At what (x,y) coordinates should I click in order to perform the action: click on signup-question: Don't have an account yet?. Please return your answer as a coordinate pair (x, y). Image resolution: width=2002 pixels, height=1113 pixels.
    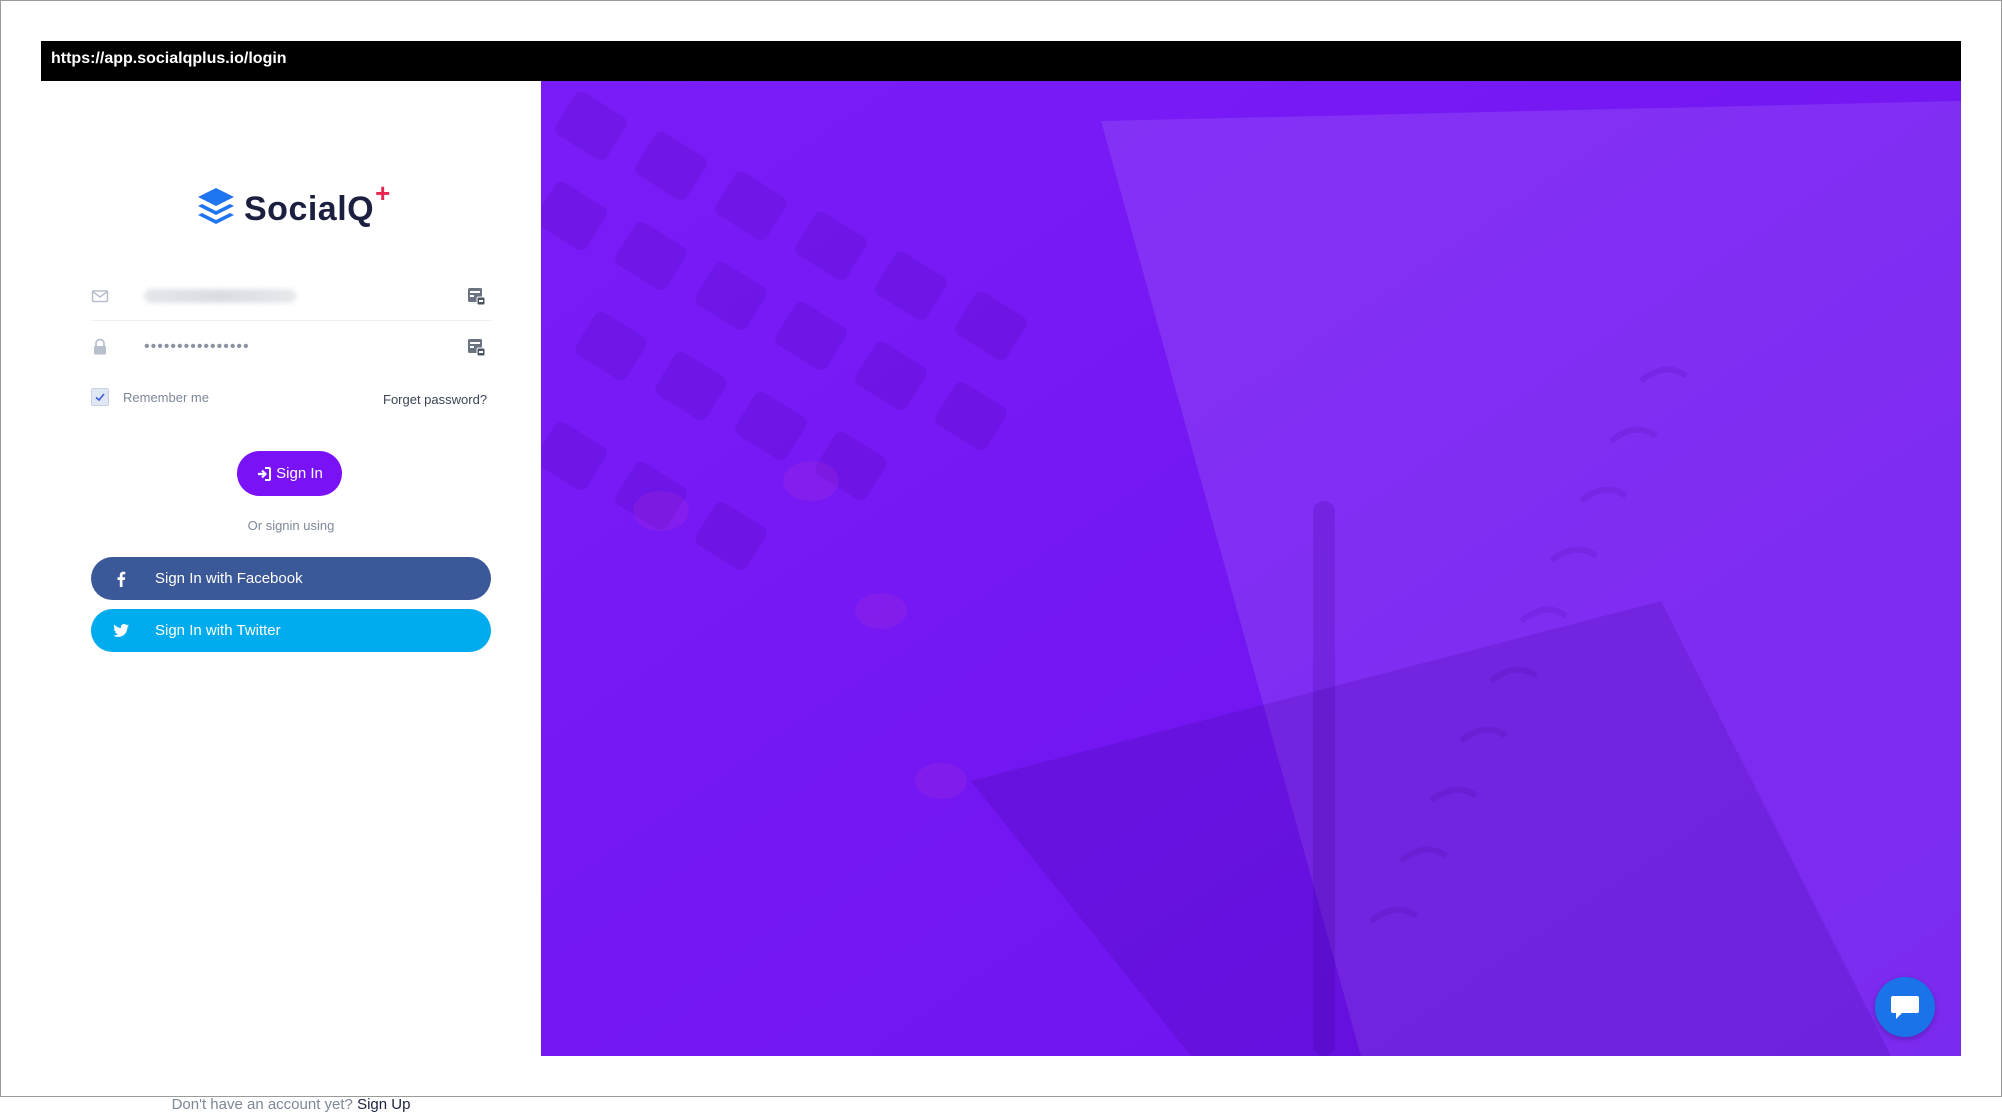
    Looking at the image, I should click on (262, 1104).